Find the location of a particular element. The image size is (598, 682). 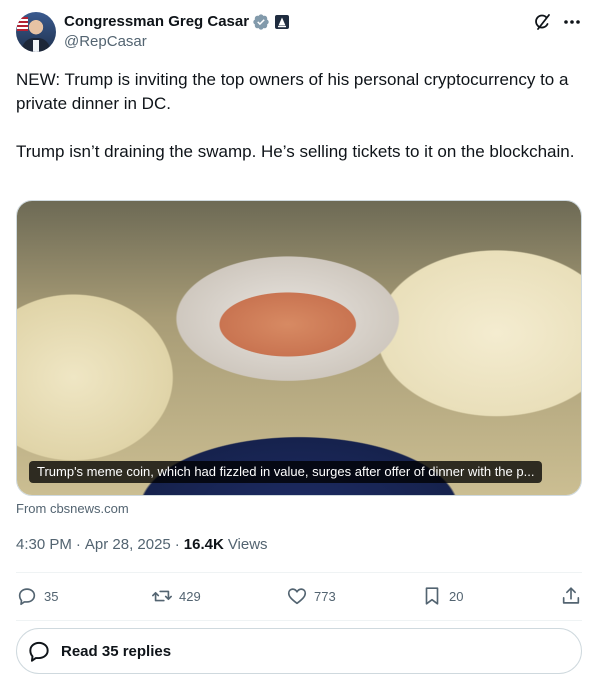

bookmark-button: 20 is located at coordinates (481, 596).